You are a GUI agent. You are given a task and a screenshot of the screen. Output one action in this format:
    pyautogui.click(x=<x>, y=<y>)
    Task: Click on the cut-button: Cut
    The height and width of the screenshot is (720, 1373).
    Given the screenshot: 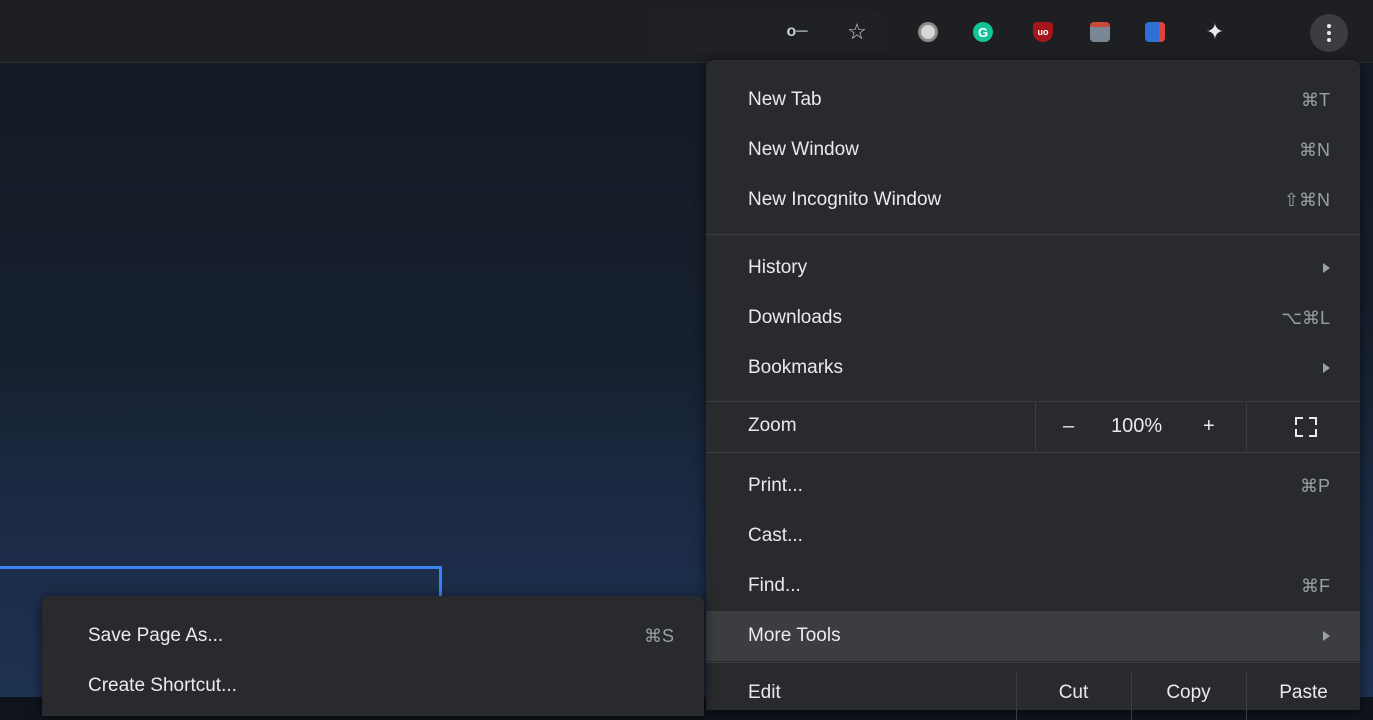 What is the action you would take?
    pyautogui.click(x=1073, y=696)
    